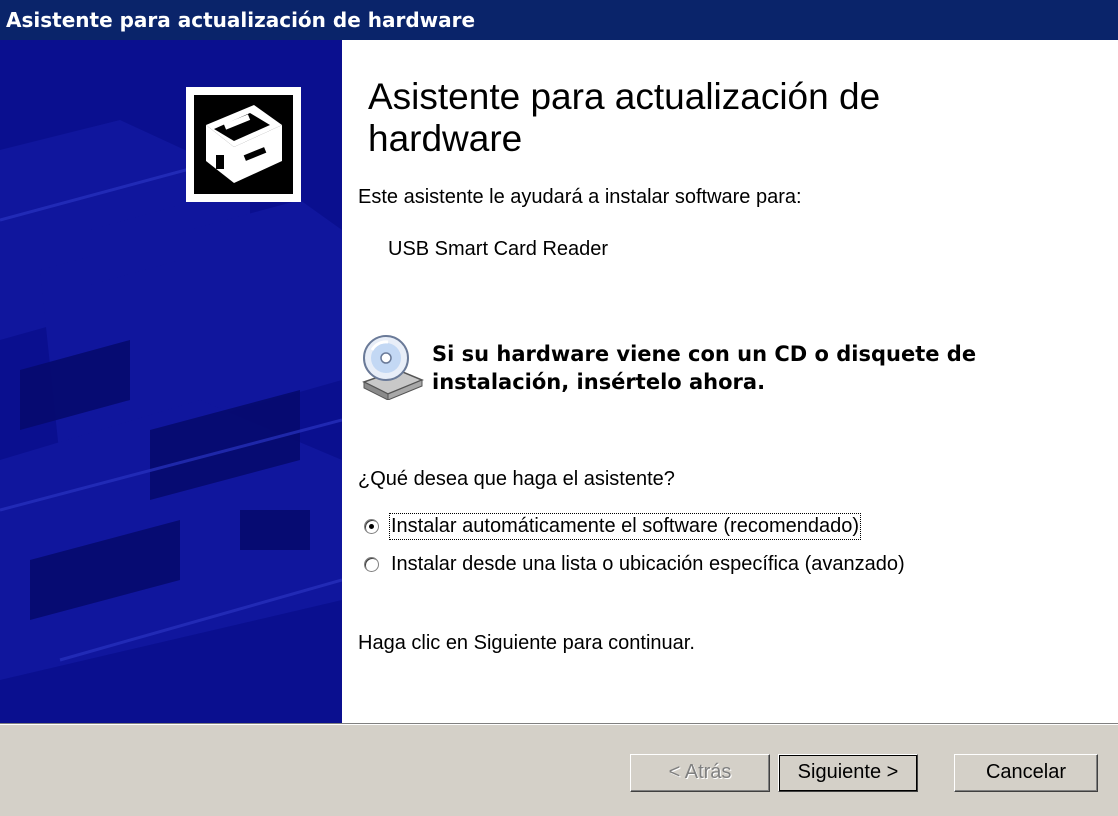 This screenshot has width=1118, height=816. Describe the element at coordinates (243, 144) in the screenshot. I see `hardware-box-icon` at that location.